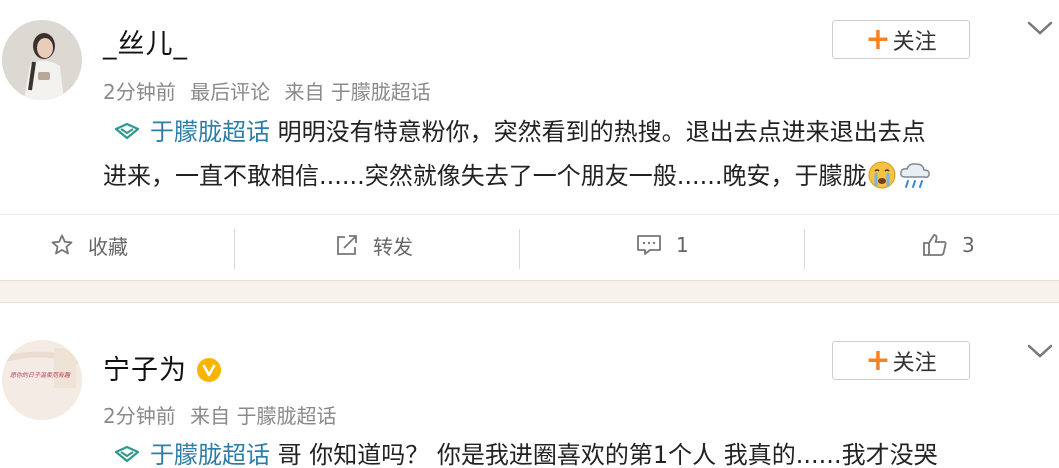 Image resolution: width=1059 pixels, height=468 pixels. I want to click on repost-label: 转发, so click(393, 246).